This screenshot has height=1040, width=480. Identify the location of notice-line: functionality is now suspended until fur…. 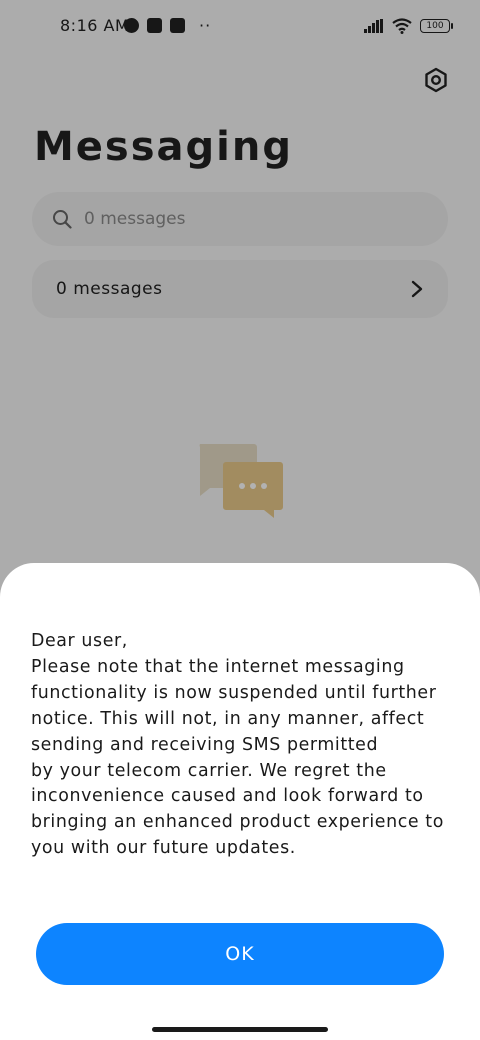
(234, 692).